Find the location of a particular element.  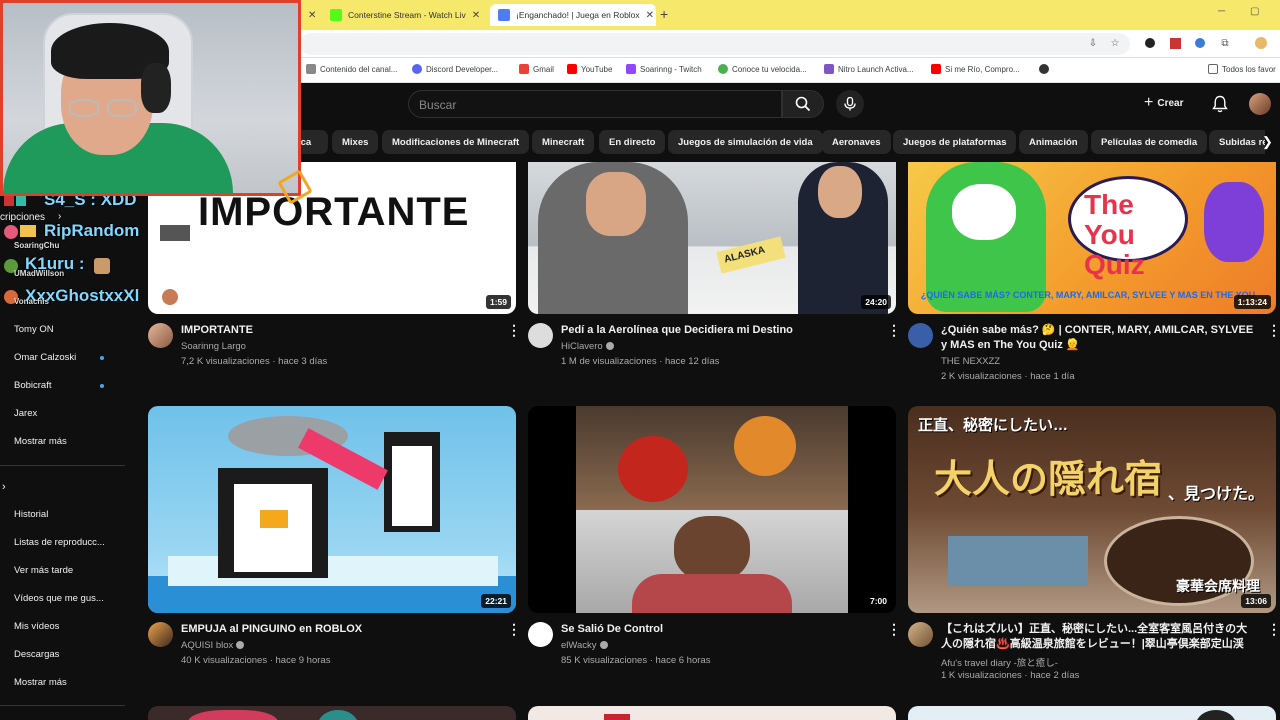

browser-tab-kick: Conterstine Stream - Watch Liv ✕ is located at coordinates (405, 15).